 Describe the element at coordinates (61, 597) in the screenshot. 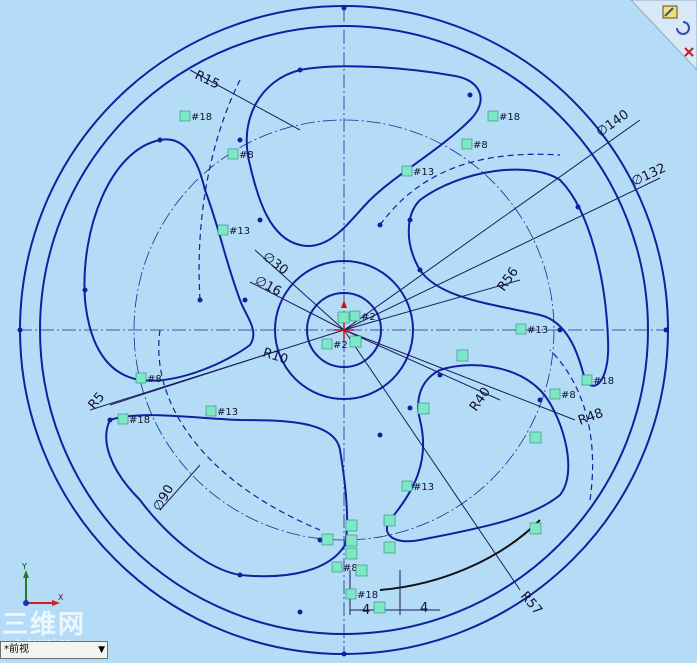

I see `svg-text: X` at that location.